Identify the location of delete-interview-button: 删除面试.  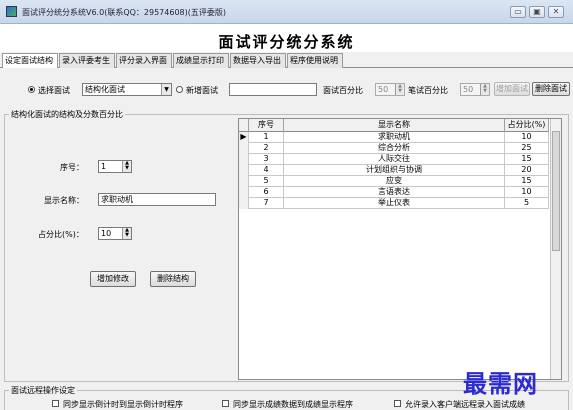
(551, 89).